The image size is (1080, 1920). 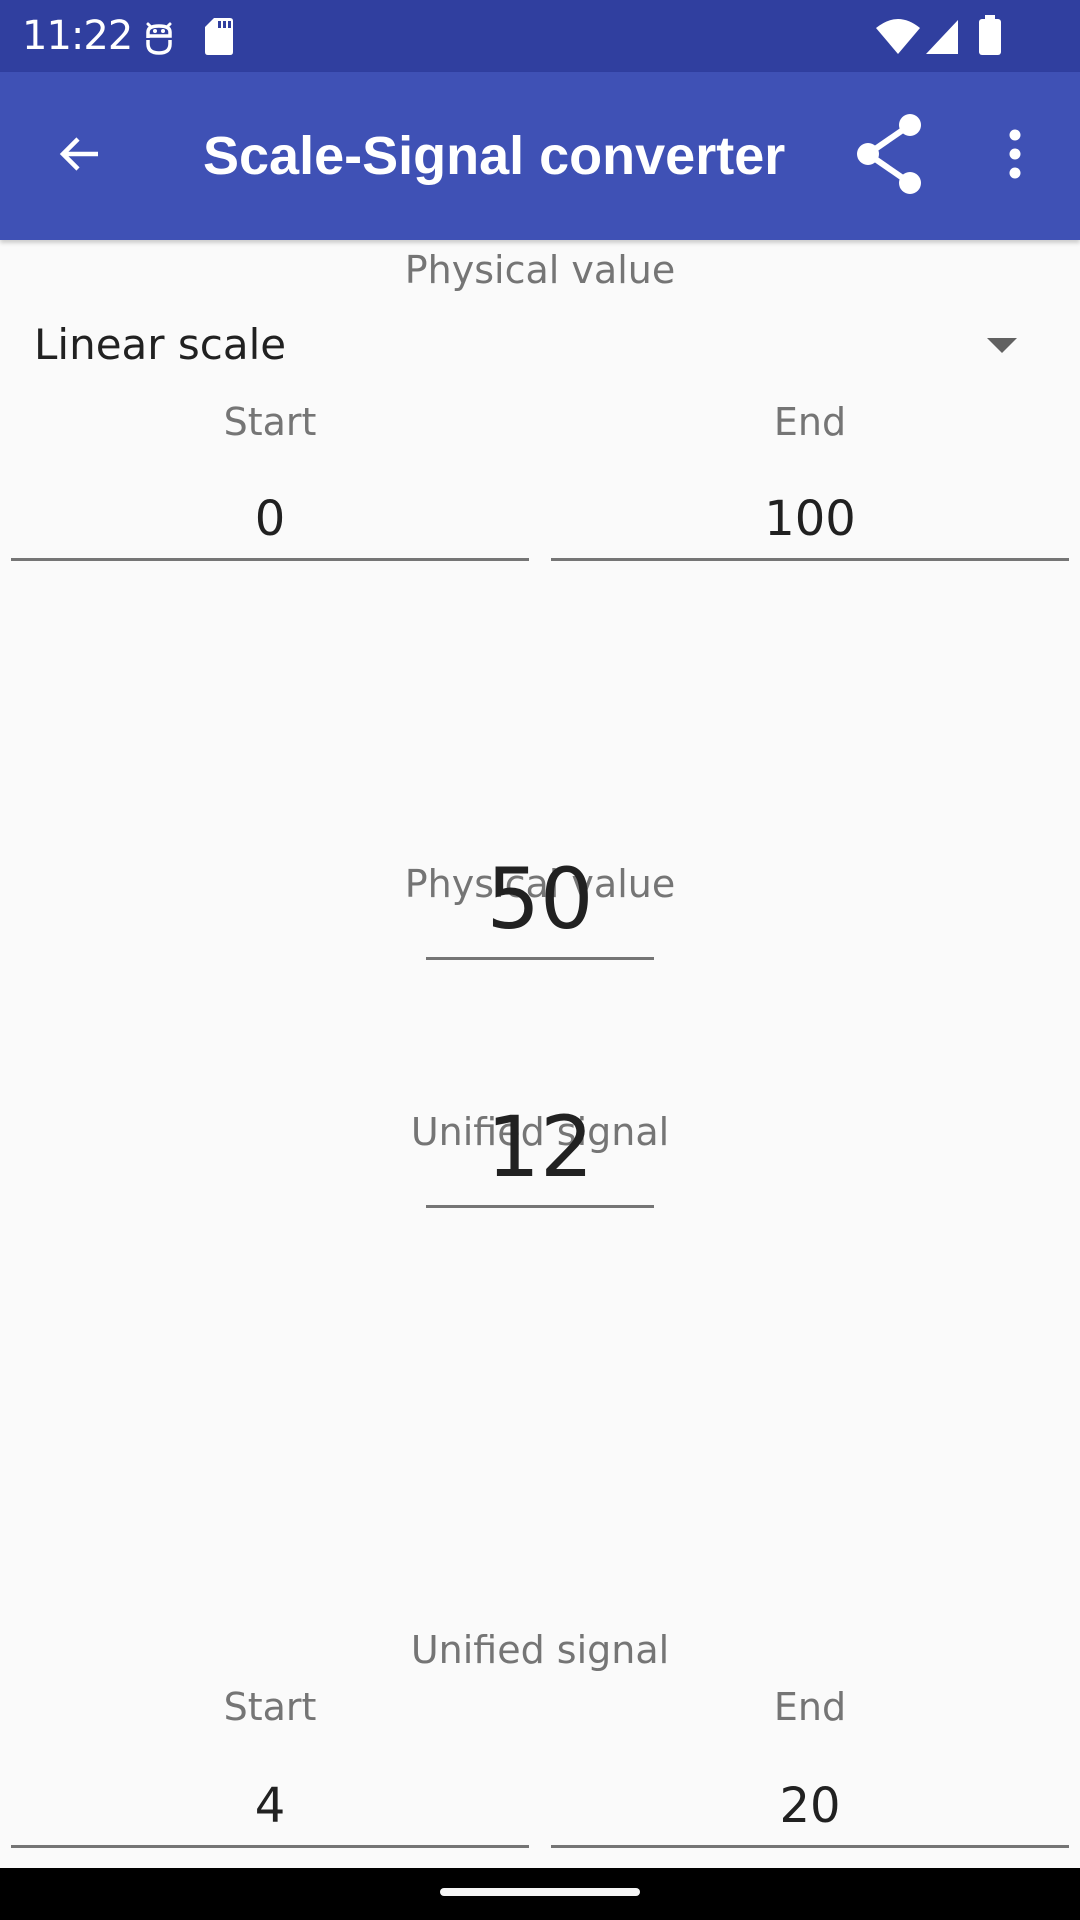 I want to click on share-icon, so click(x=890, y=156).